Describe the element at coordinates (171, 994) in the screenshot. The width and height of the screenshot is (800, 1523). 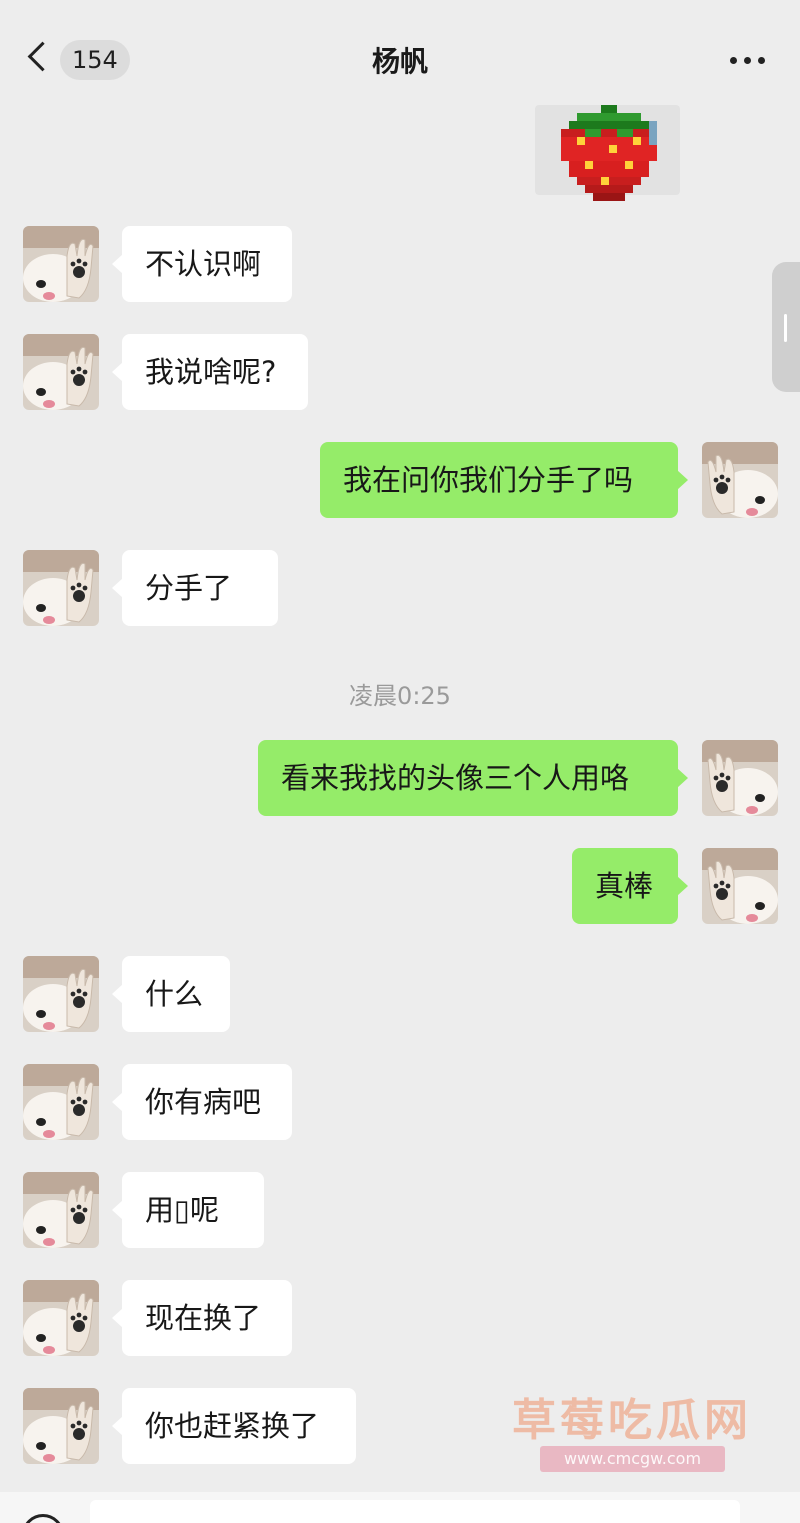
I see `incoming-message-bubble: 什么` at that location.